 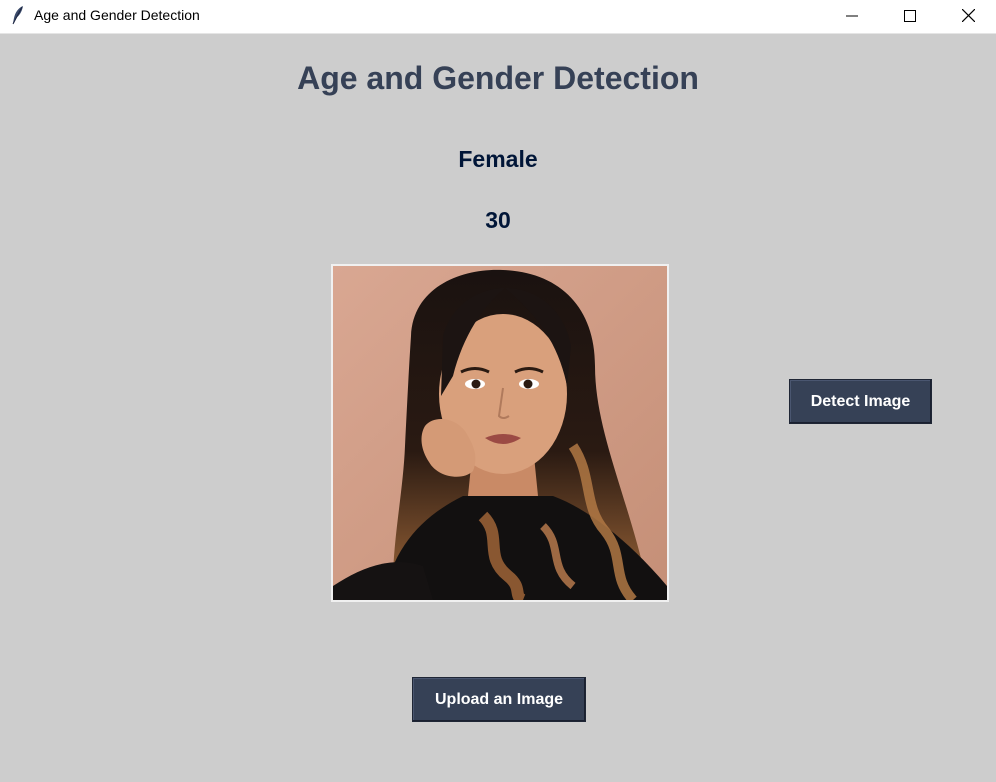 I want to click on gender-result-label: Female, so click(x=498, y=159).